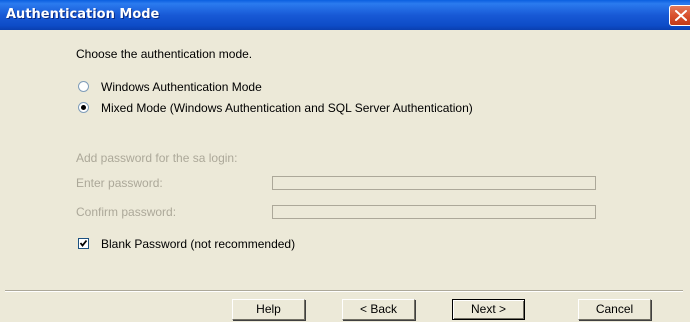  I want to click on cancel-button: Cancel, so click(614, 309).